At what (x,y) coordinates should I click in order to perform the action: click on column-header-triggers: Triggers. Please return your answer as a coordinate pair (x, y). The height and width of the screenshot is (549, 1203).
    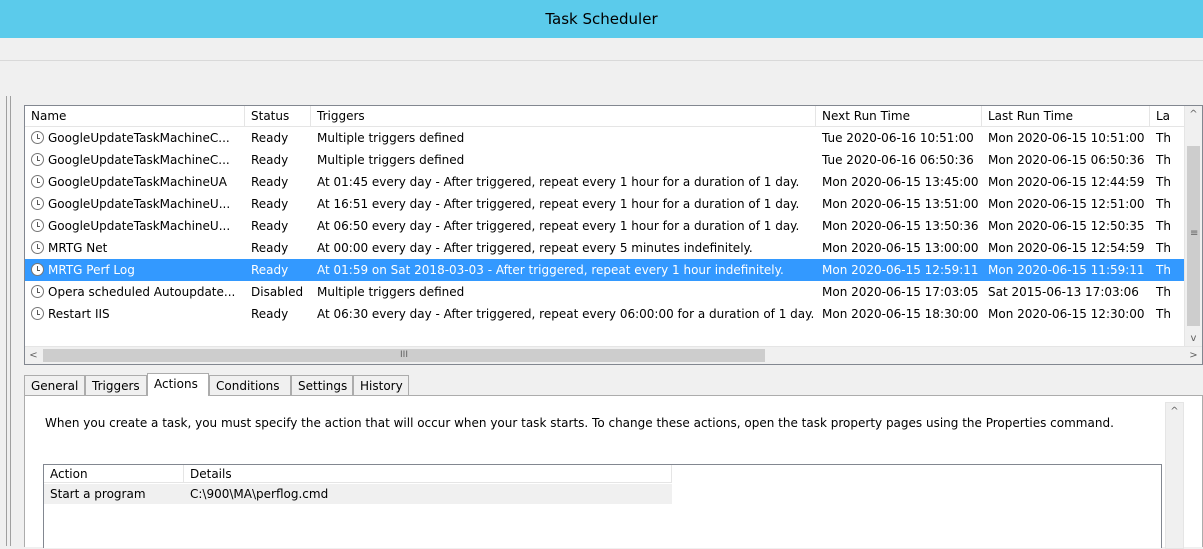
    Looking at the image, I should click on (563, 116).